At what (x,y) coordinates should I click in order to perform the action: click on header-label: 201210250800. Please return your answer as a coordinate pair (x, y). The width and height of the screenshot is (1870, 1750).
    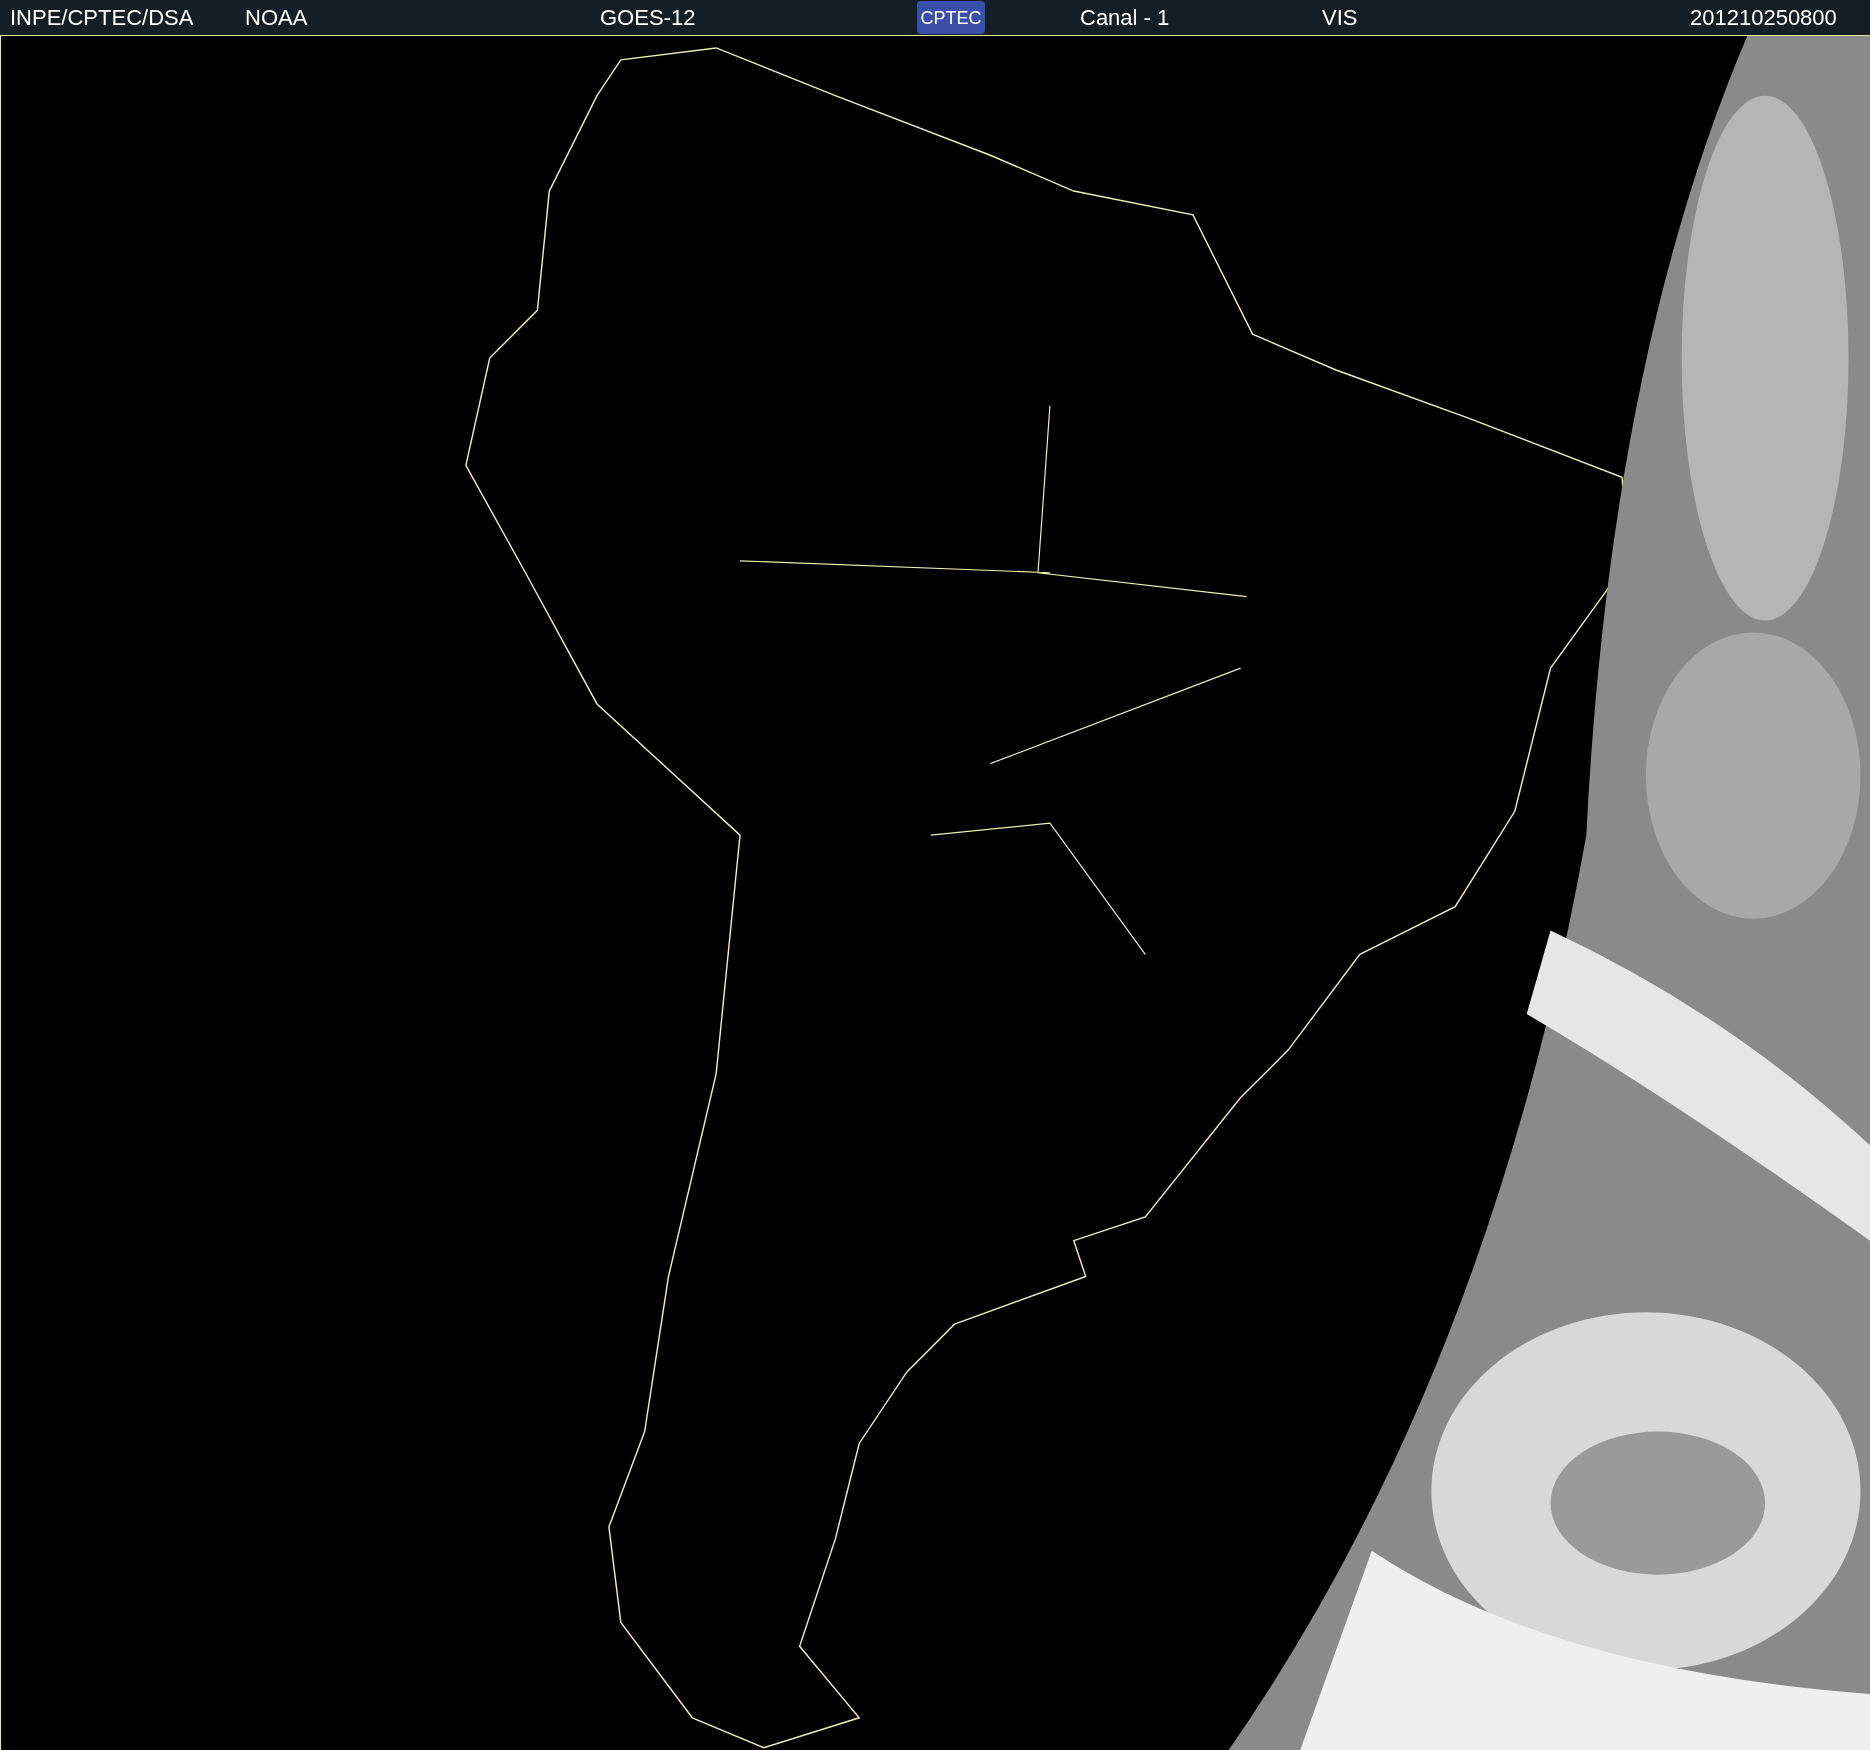
    Looking at the image, I should click on (1763, 18).